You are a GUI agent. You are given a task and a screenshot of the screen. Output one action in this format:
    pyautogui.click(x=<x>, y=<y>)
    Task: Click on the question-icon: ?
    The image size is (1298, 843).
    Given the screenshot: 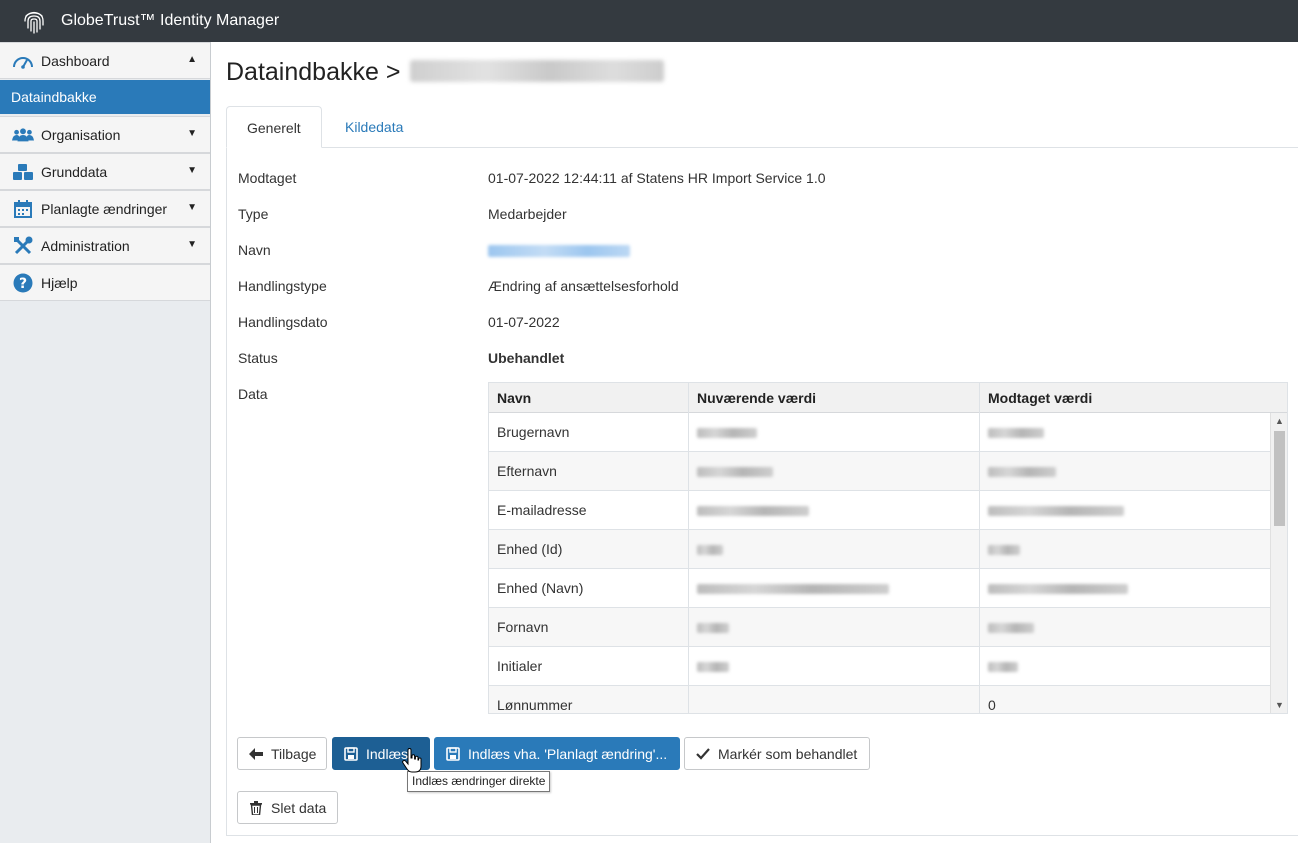 What is the action you would take?
    pyautogui.click(x=23, y=283)
    